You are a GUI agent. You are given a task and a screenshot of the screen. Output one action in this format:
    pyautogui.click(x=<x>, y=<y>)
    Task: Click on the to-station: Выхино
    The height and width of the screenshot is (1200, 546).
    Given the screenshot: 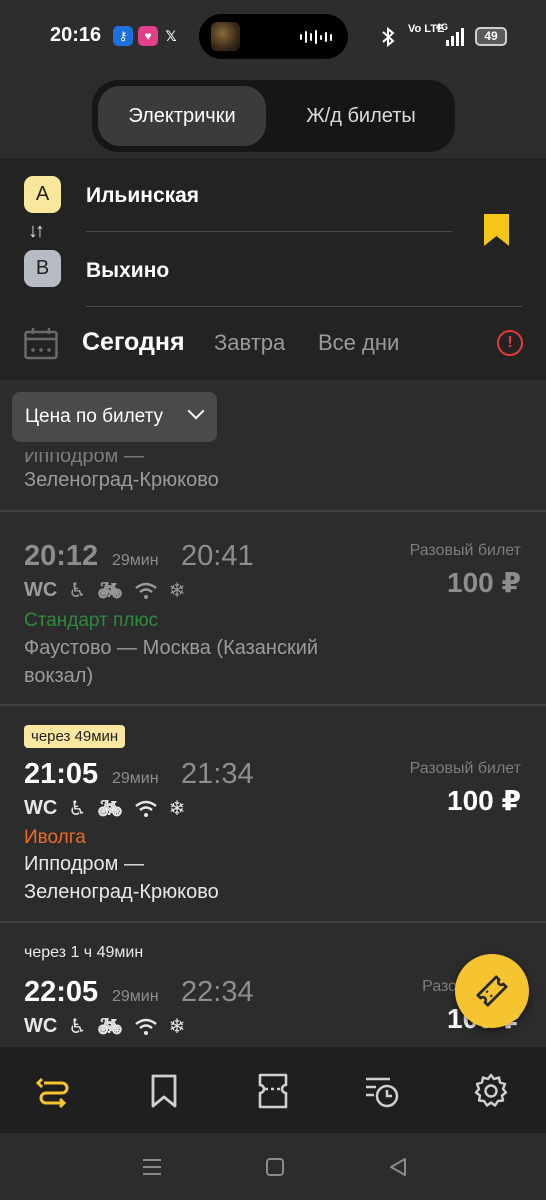 What is the action you would take?
    pyautogui.click(x=127, y=271)
    